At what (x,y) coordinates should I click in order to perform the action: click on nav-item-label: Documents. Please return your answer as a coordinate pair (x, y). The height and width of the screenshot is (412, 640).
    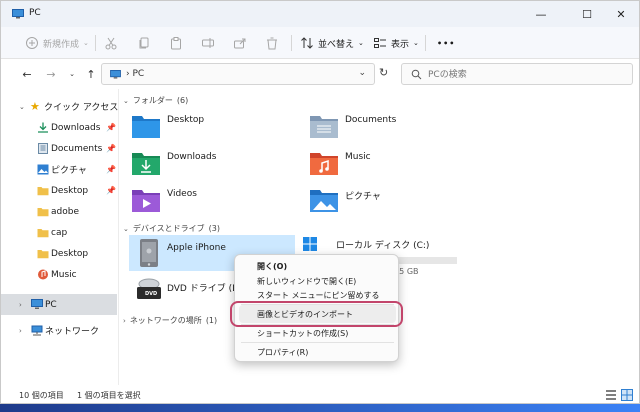
    Looking at the image, I should click on (77, 148).